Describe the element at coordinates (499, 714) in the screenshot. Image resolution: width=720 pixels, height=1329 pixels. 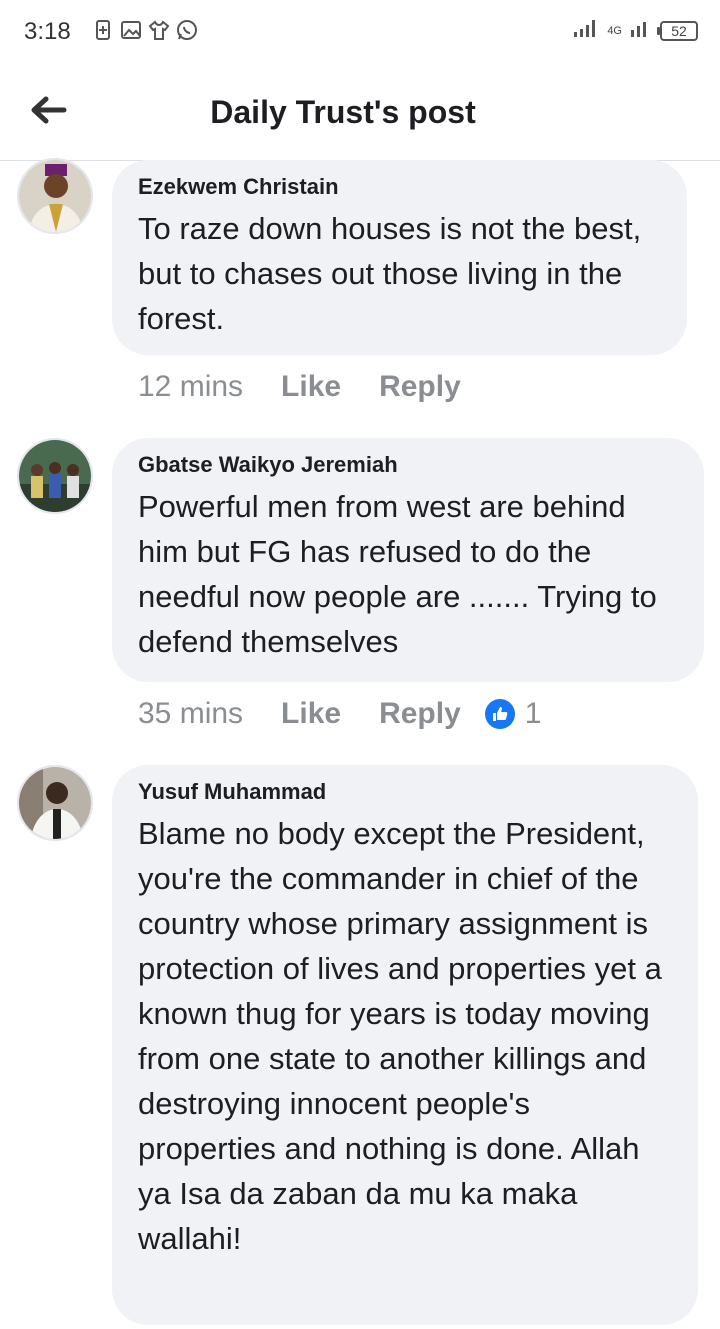
I see `thumbs-up-icon` at that location.